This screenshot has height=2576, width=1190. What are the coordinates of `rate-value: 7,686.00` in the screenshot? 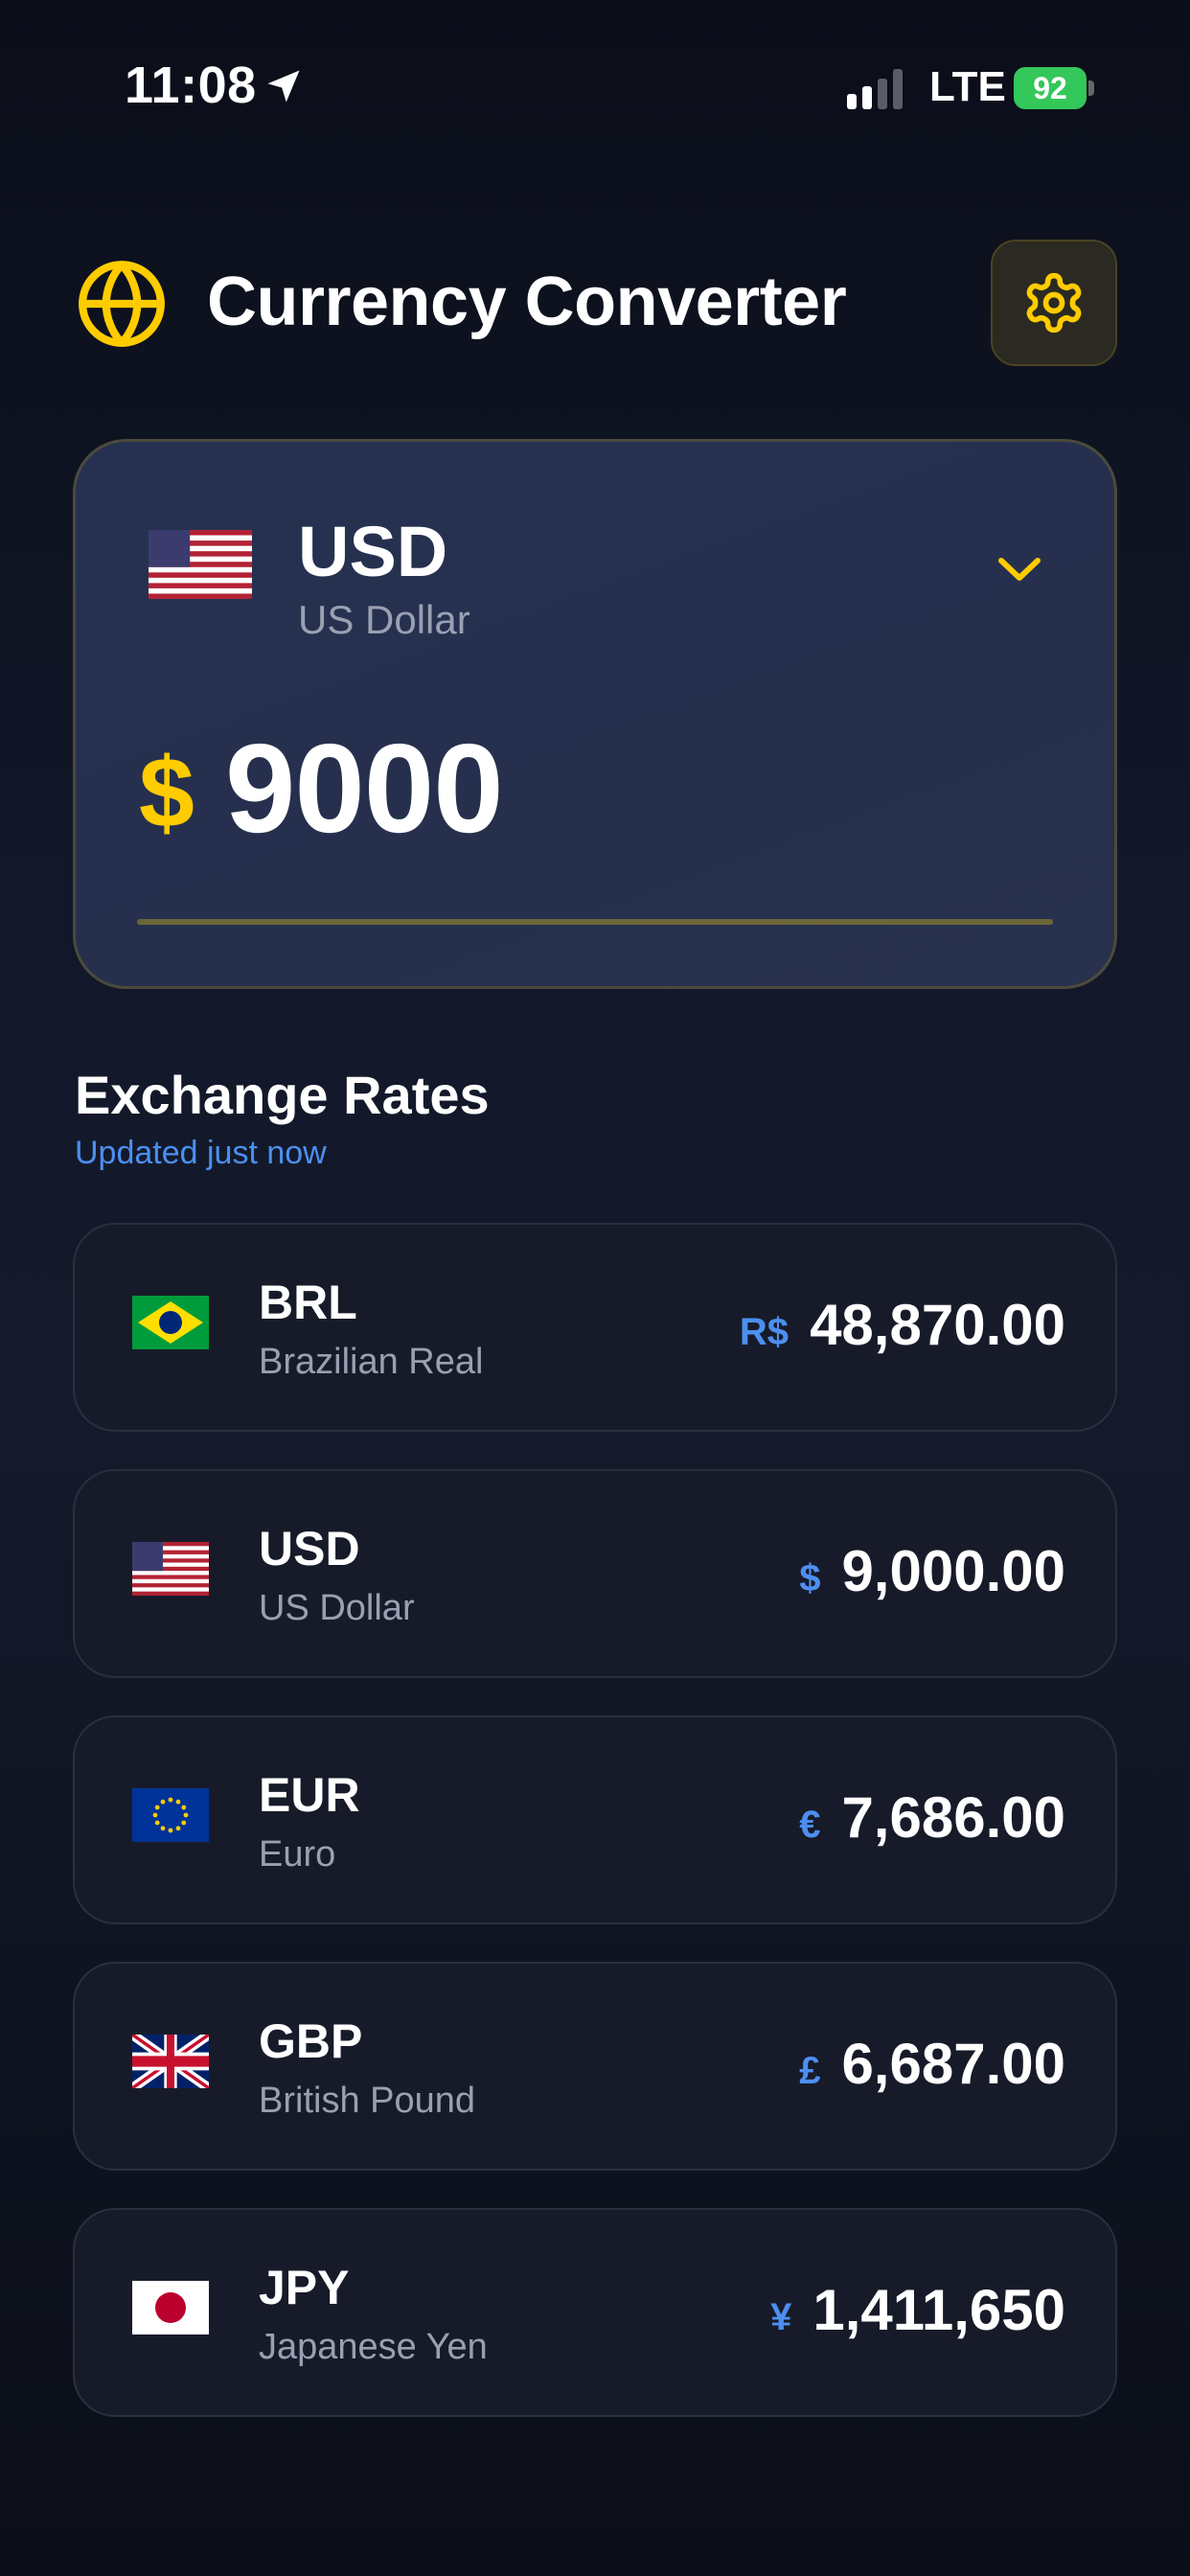 It's located at (953, 1817).